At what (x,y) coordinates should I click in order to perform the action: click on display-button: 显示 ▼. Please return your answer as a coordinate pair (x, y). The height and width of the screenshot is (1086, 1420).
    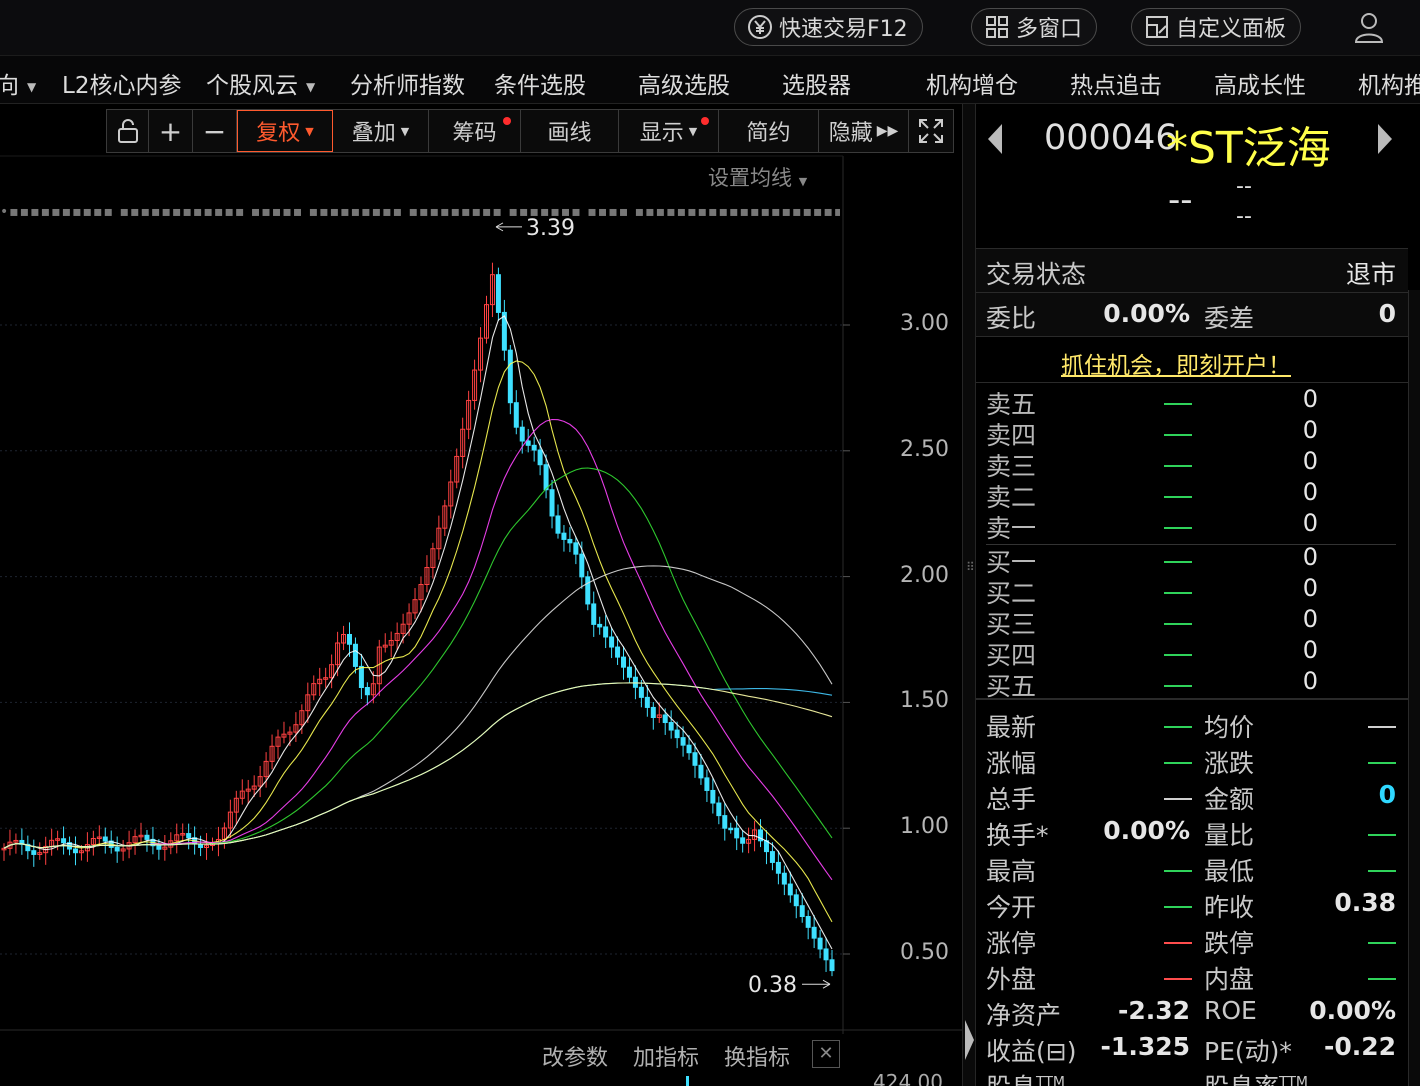
    Looking at the image, I should click on (669, 131).